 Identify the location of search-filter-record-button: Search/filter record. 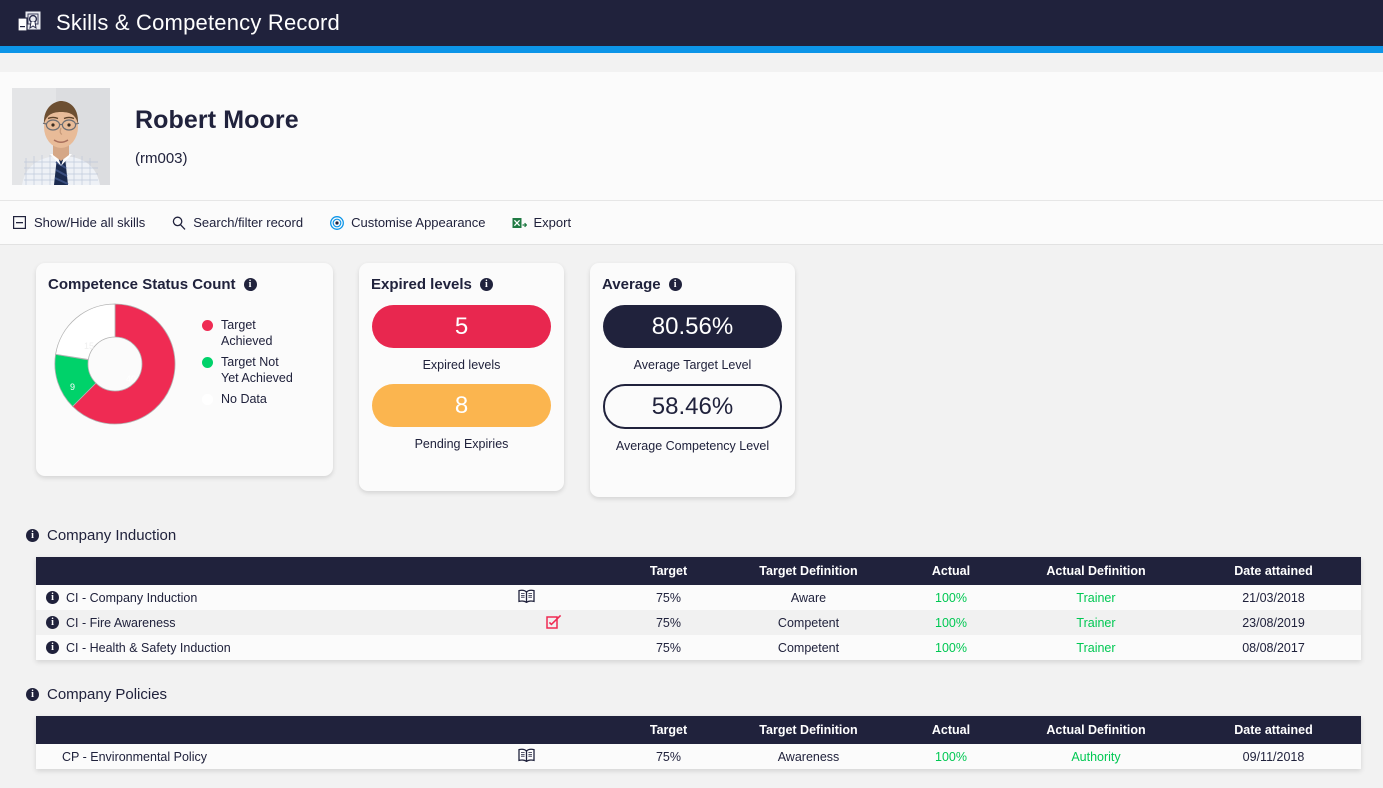
(237, 222).